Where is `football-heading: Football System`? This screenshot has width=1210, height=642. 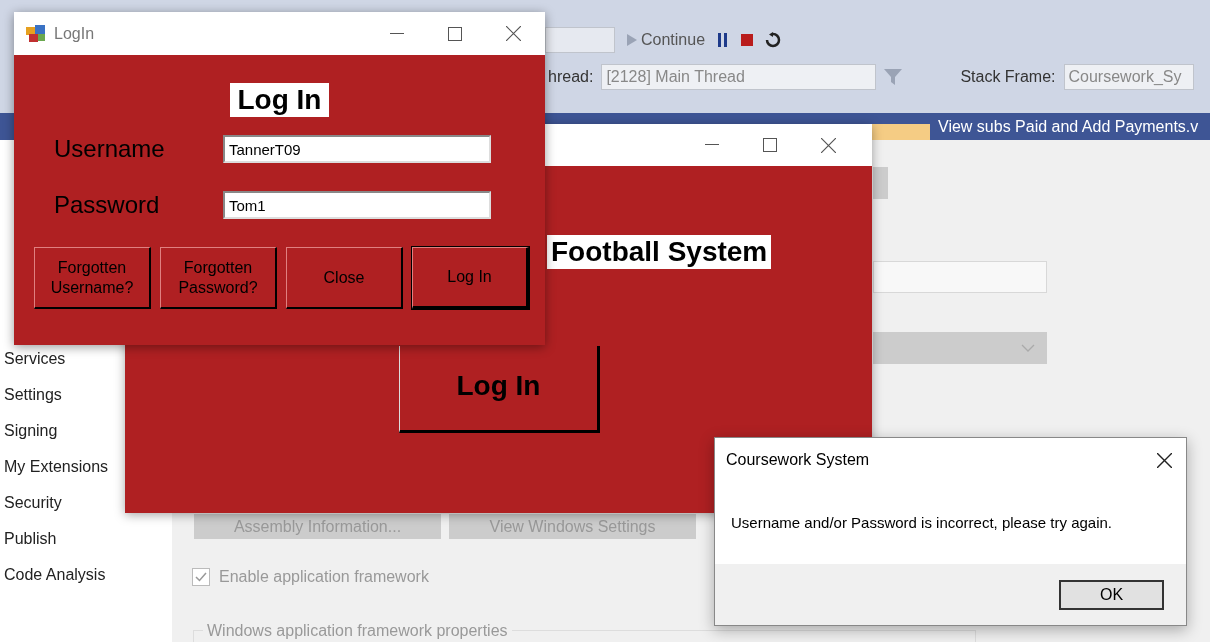
football-heading: Football System is located at coordinates (659, 252).